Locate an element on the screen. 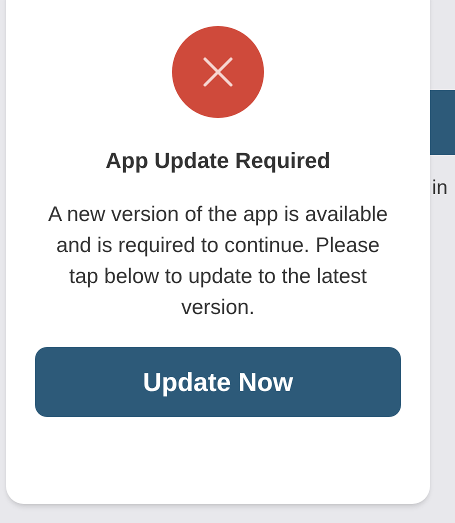 This screenshot has height=523, width=455. background-panel is located at coordinates (442, 122).